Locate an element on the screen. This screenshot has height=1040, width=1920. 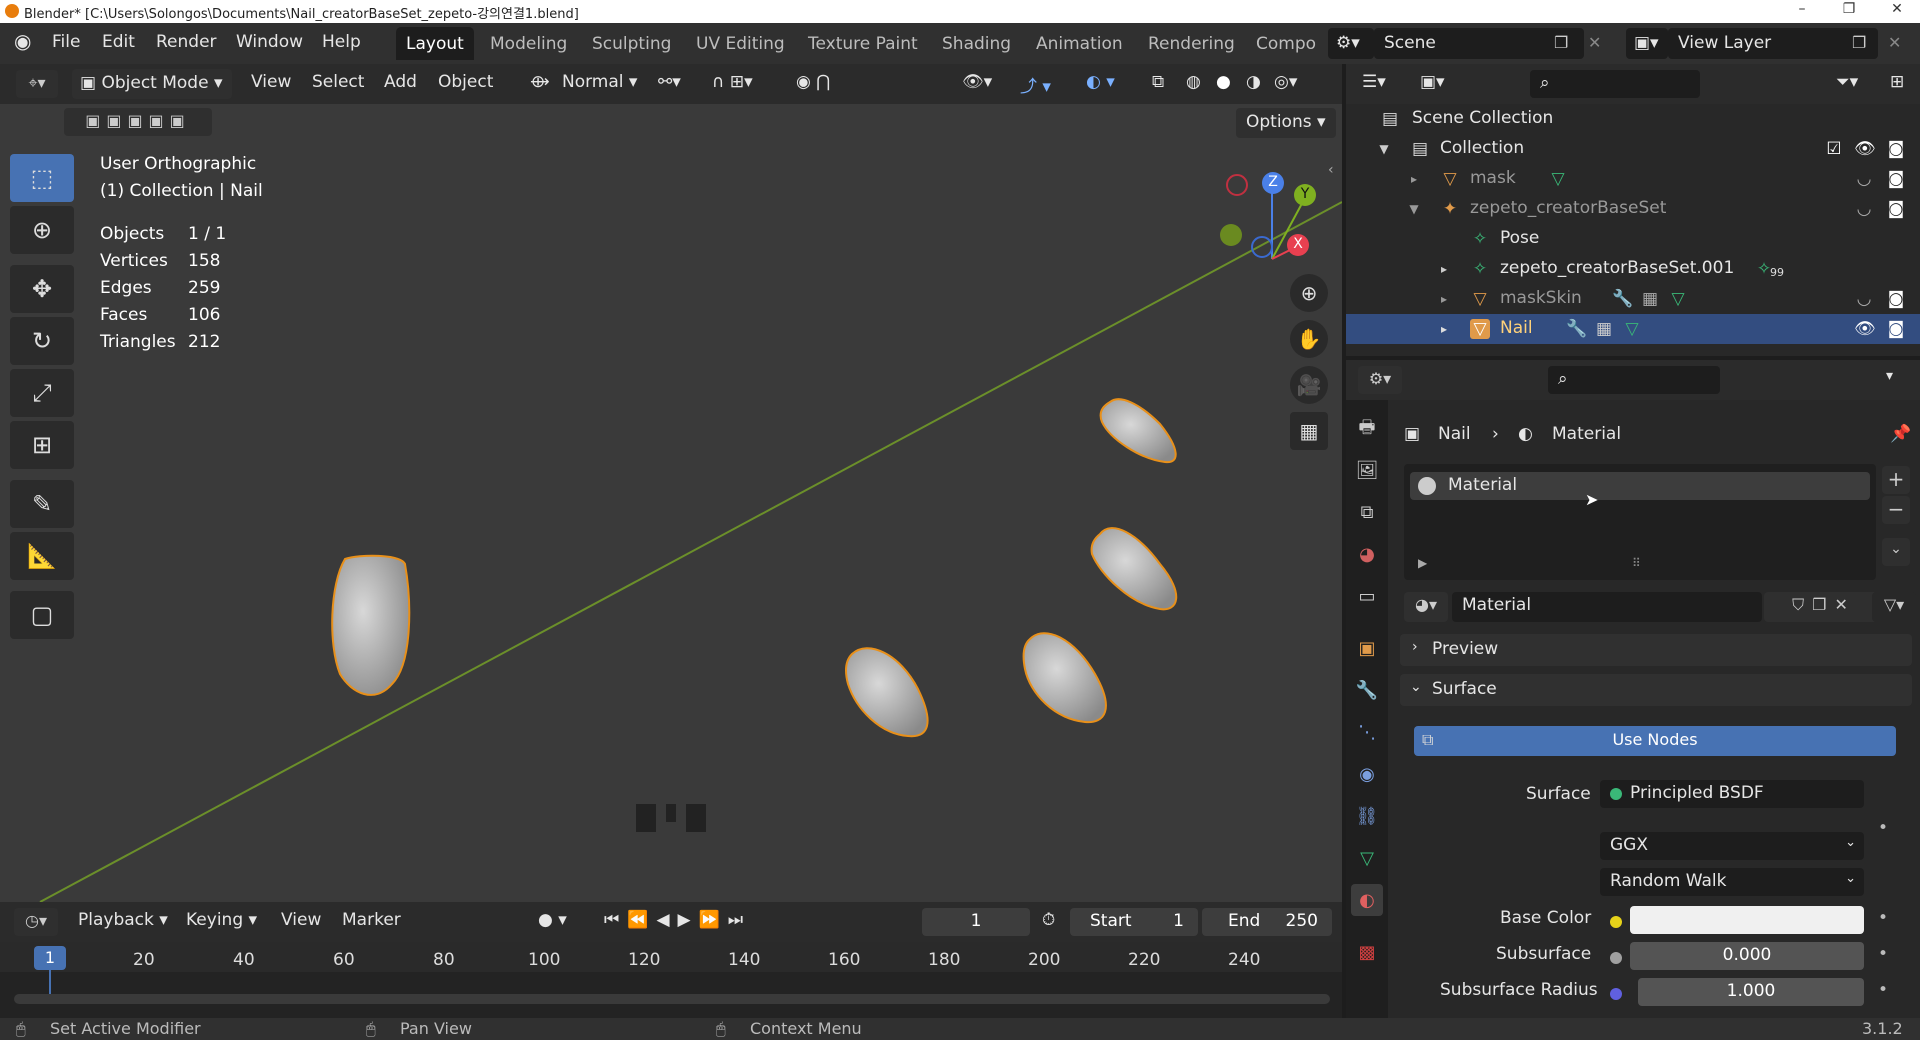
physics-tab-icon: ◉ is located at coordinates (1367, 774).